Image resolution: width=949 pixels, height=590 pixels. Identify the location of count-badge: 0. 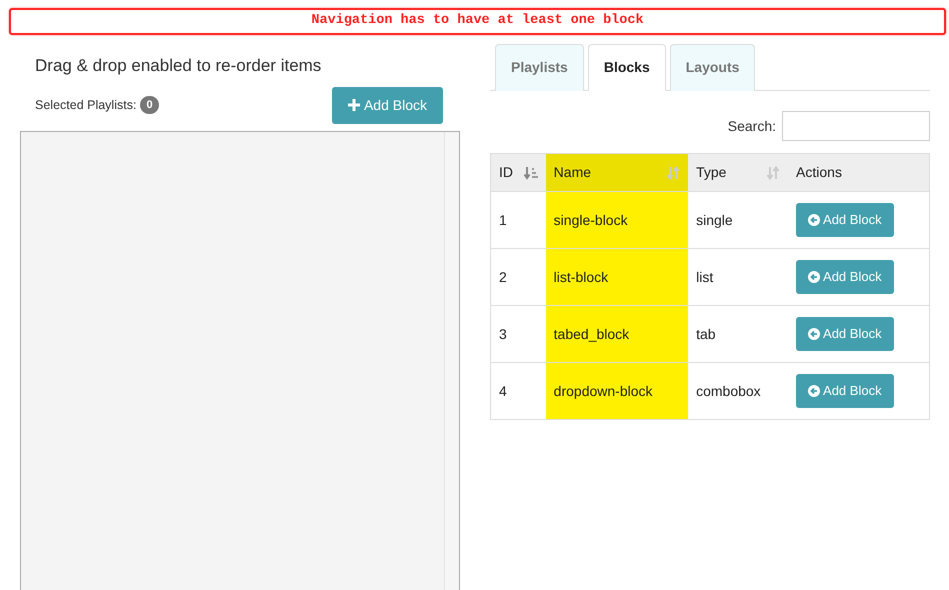
(149, 105).